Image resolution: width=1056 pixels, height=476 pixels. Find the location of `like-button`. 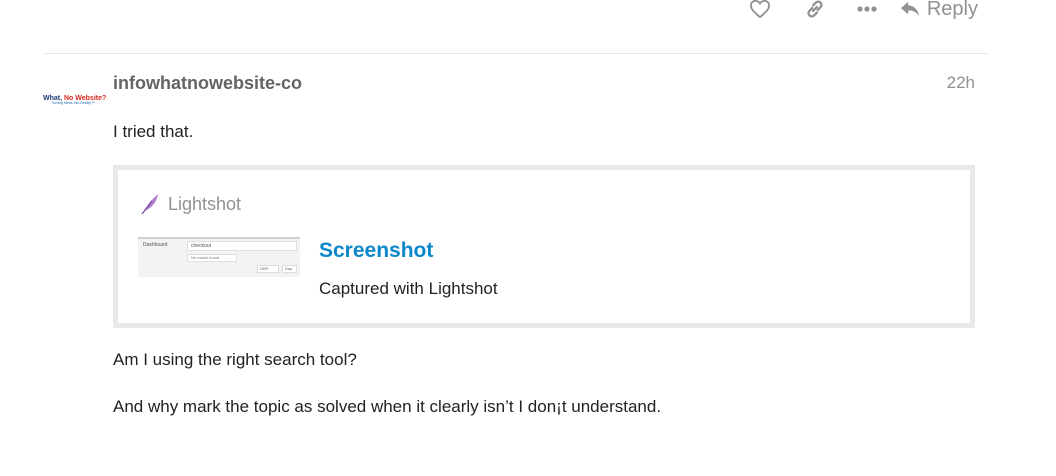

like-button is located at coordinates (760, 9).